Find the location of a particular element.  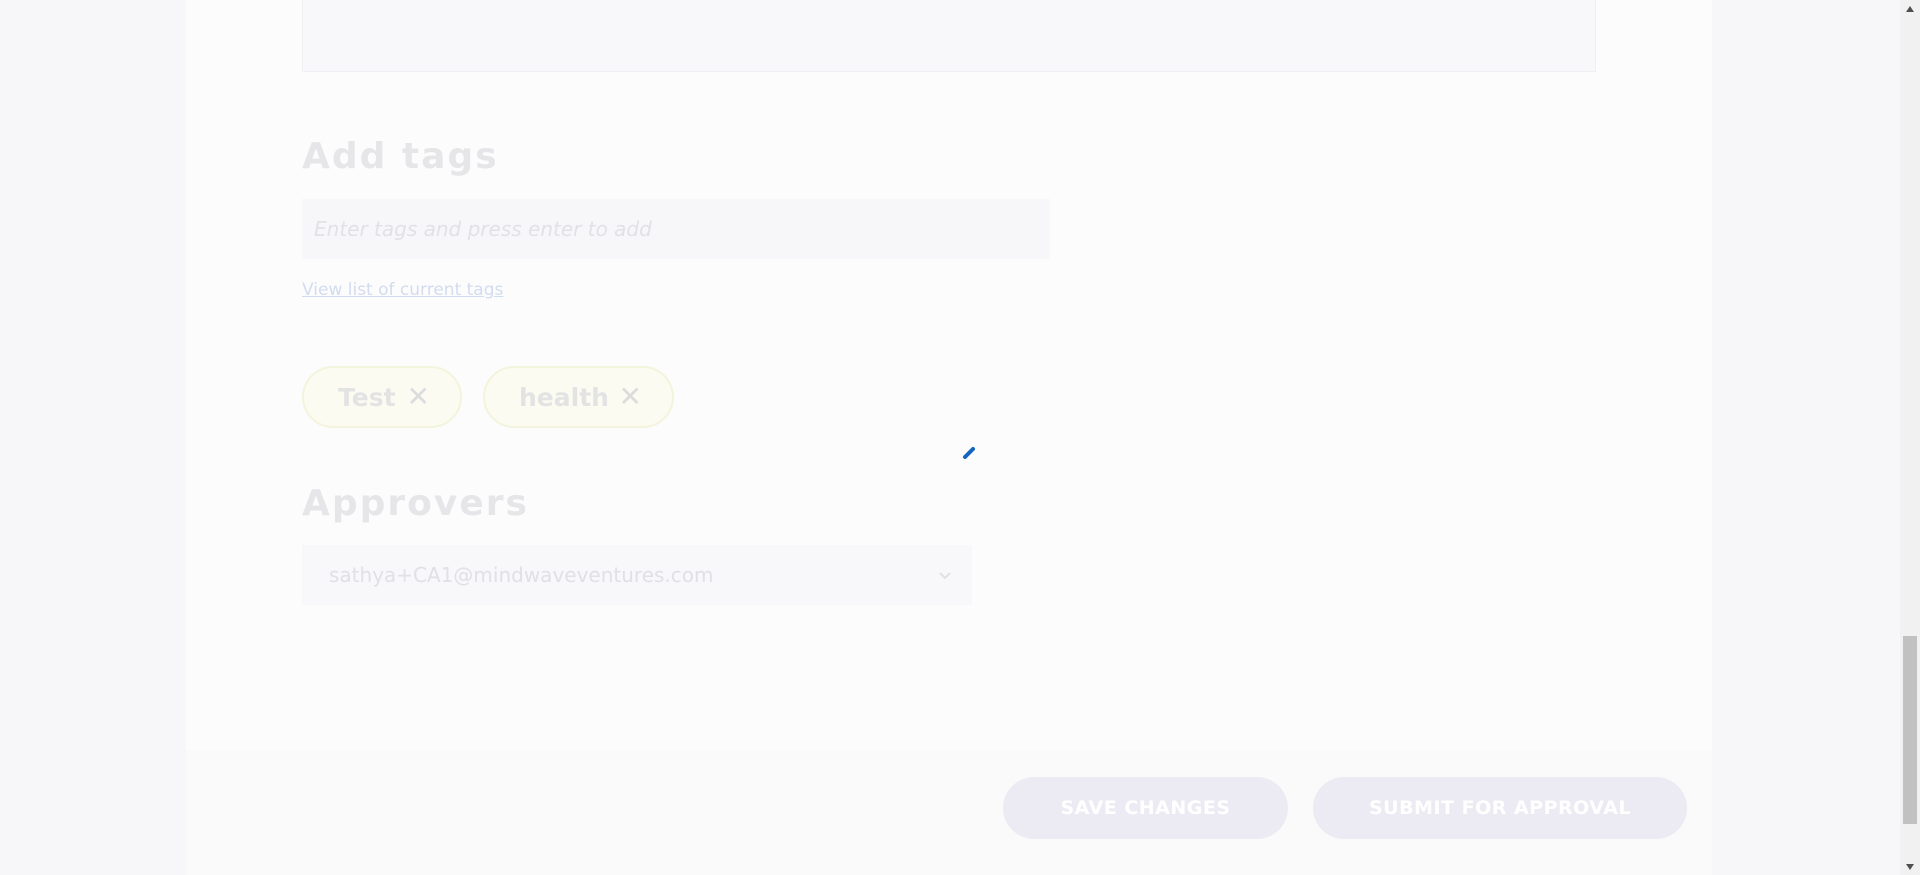

description-textarea is located at coordinates (949, 36).